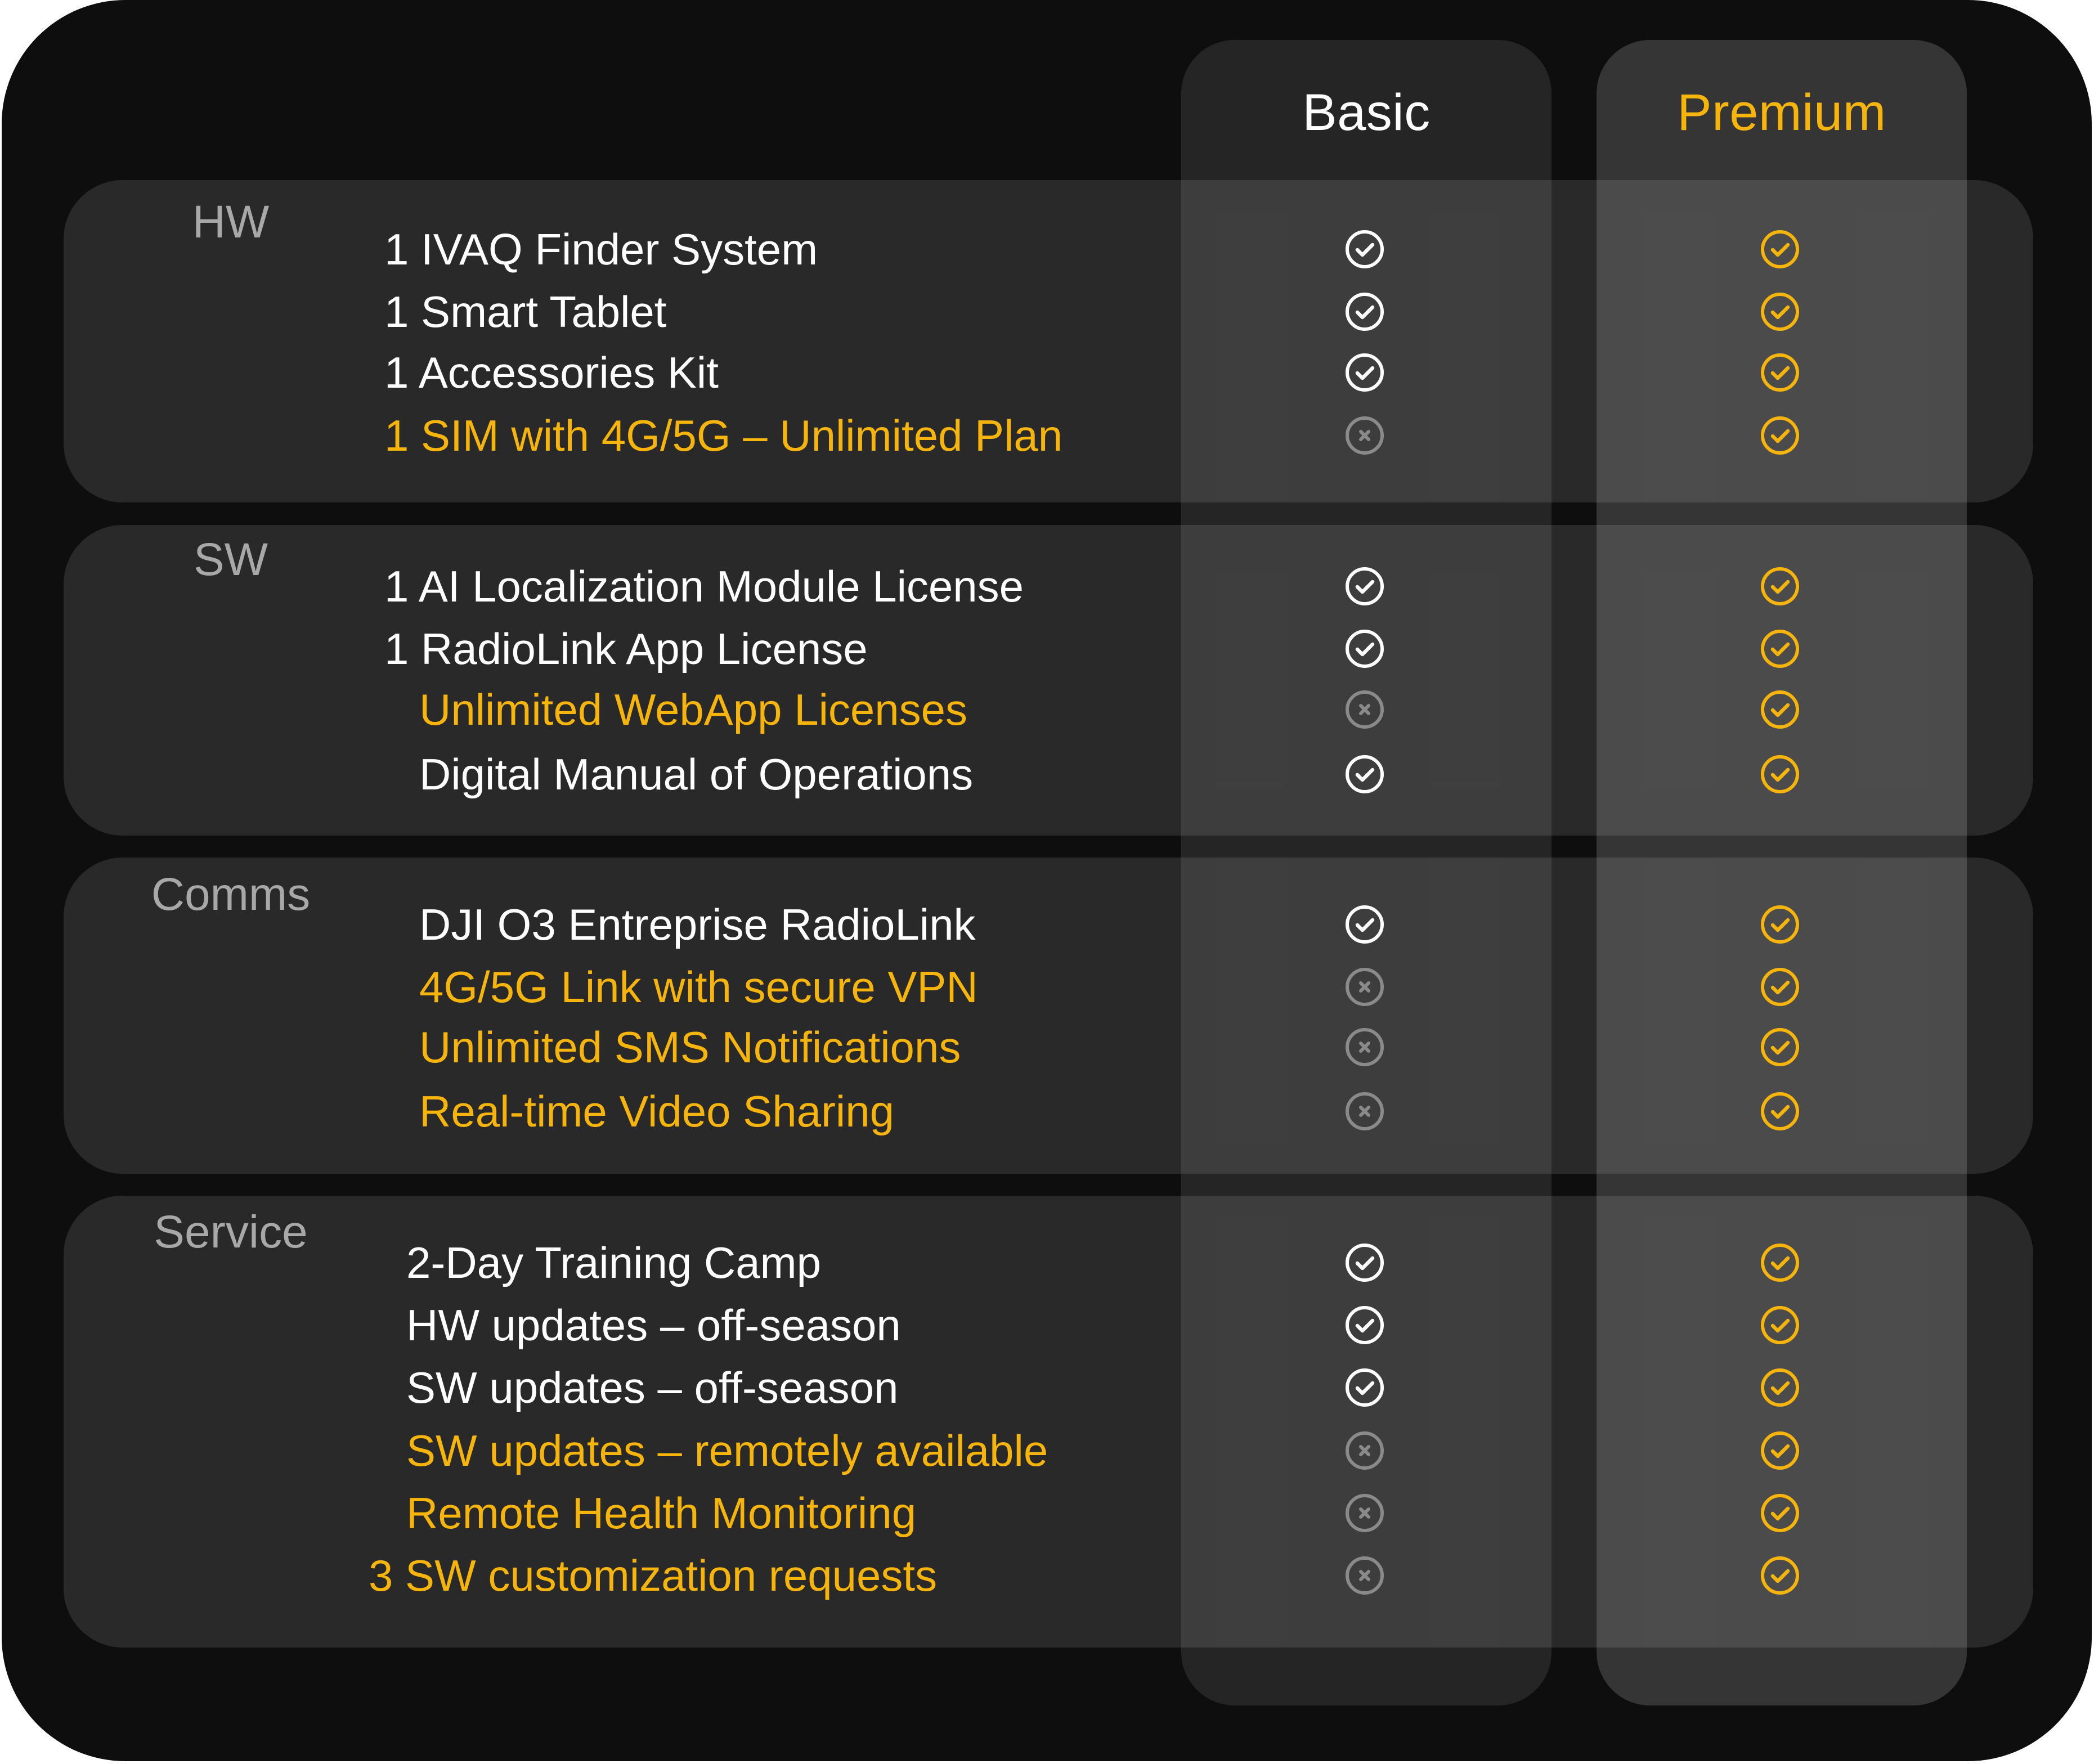  What do you see at coordinates (613, 1262) in the screenshot?
I see `feature-label: 2-Day Training Camp` at bounding box center [613, 1262].